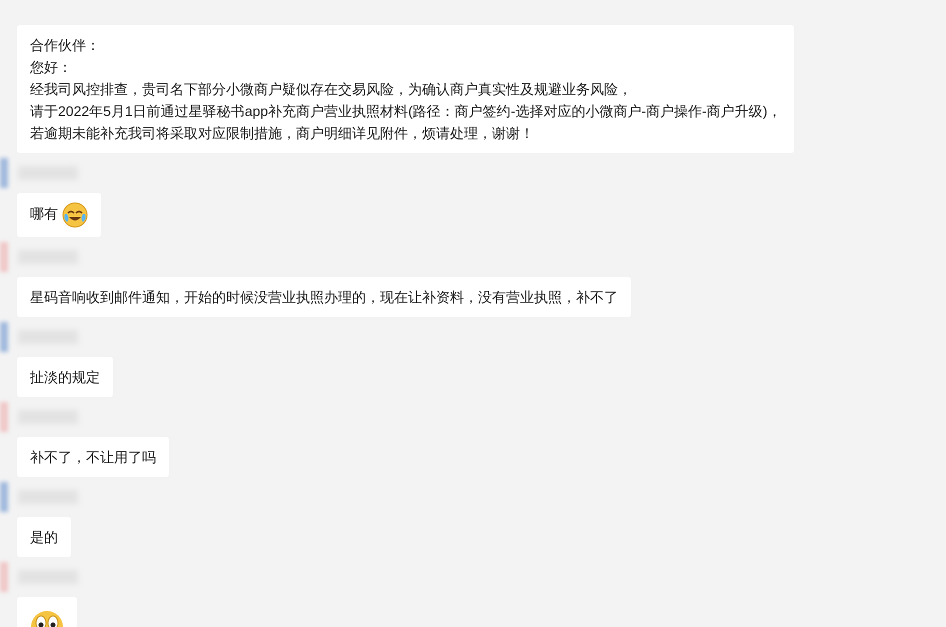 The height and width of the screenshot is (627, 946). Describe the element at coordinates (65, 45) in the screenshot. I see `message-text: 合作伙伴：` at that location.